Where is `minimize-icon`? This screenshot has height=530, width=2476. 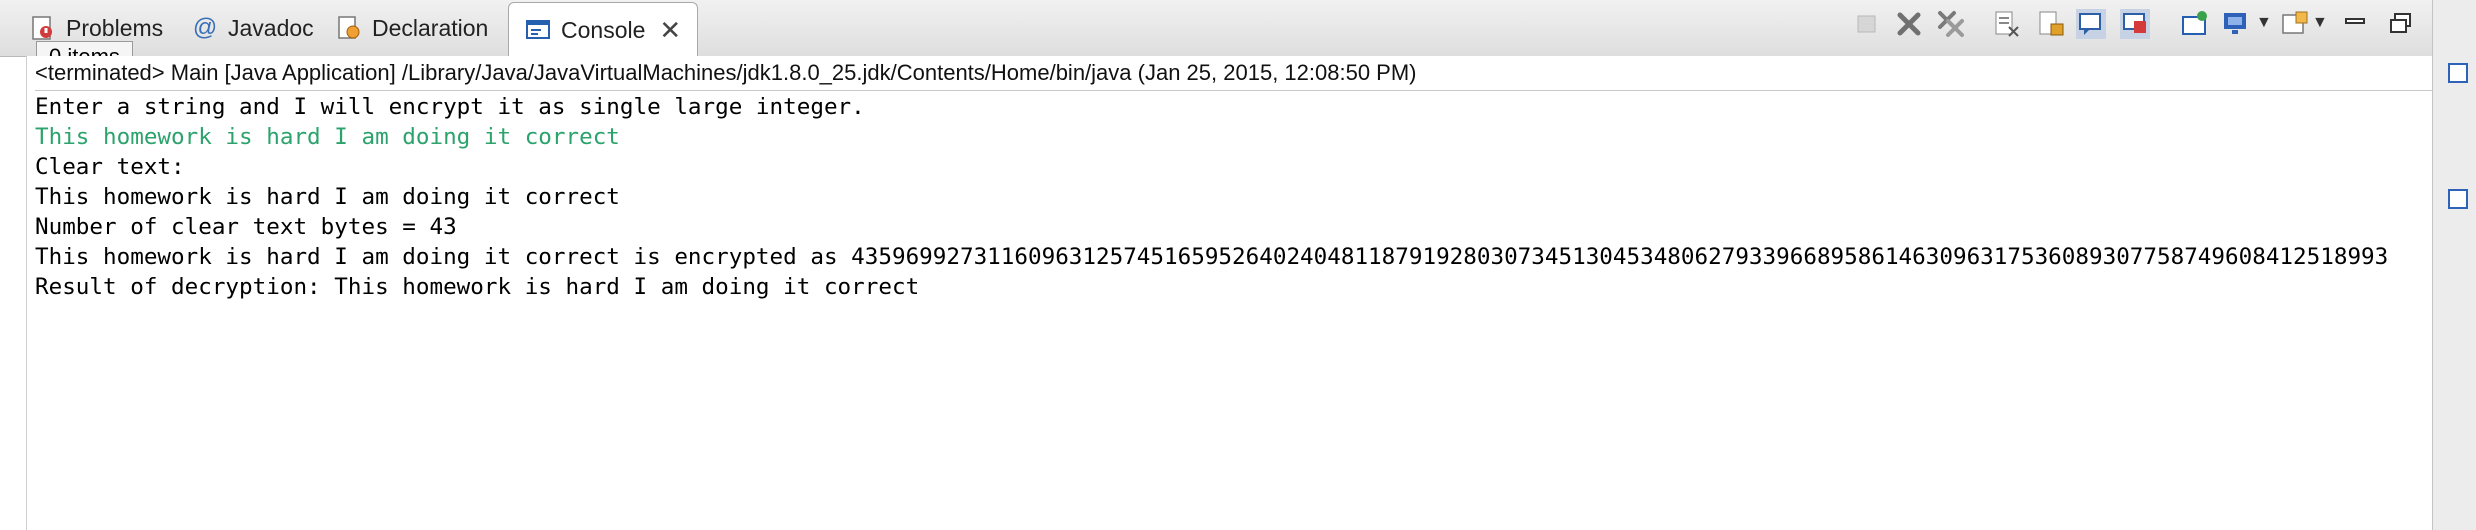 minimize-icon is located at coordinates (2355, 24).